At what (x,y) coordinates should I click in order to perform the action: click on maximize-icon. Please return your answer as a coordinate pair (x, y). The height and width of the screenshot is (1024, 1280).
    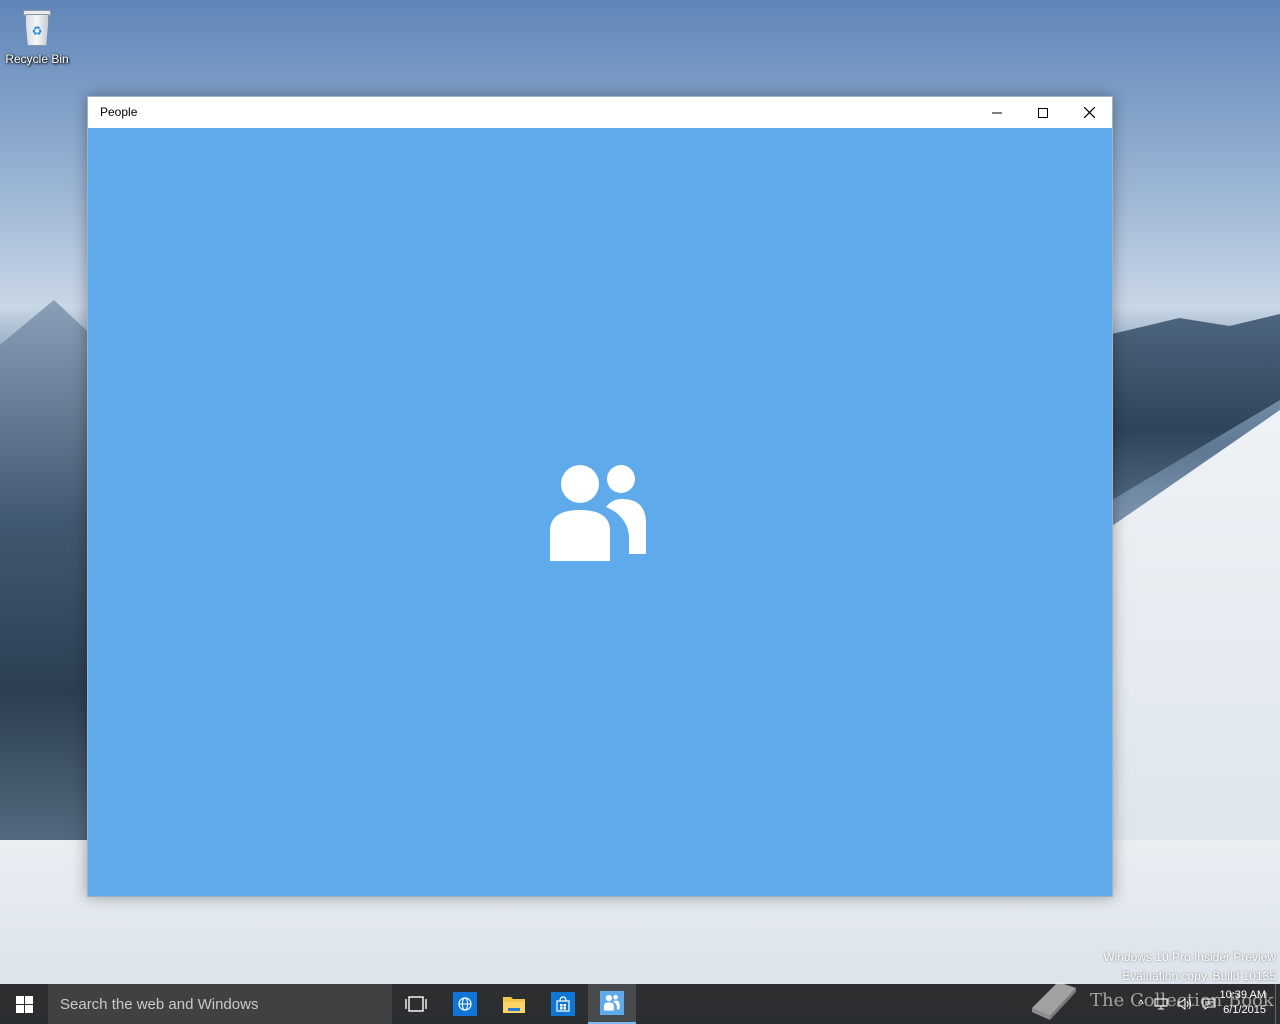
    Looking at the image, I should click on (1043, 112).